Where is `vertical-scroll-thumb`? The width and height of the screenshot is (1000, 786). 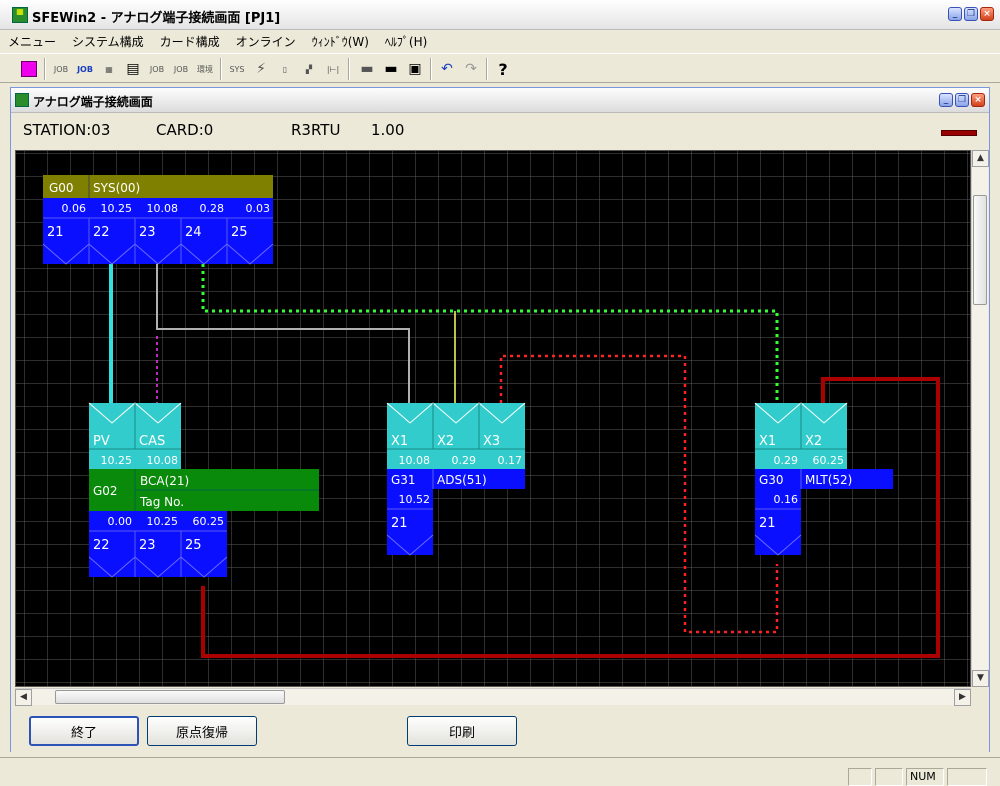 vertical-scroll-thumb is located at coordinates (980, 250).